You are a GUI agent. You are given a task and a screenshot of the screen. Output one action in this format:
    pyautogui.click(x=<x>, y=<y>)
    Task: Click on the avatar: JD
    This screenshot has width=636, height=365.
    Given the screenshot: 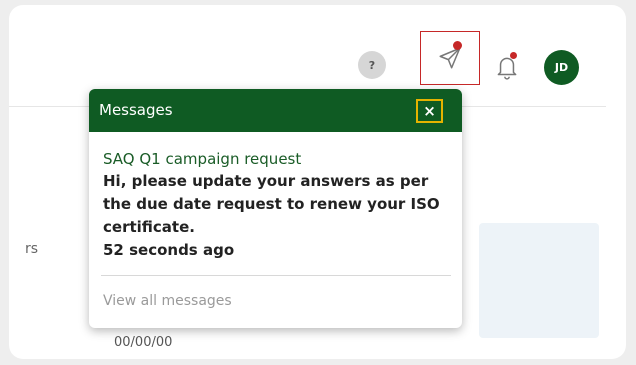 What is the action you would take?
    pyautogui.click(x=561, y=67)
    